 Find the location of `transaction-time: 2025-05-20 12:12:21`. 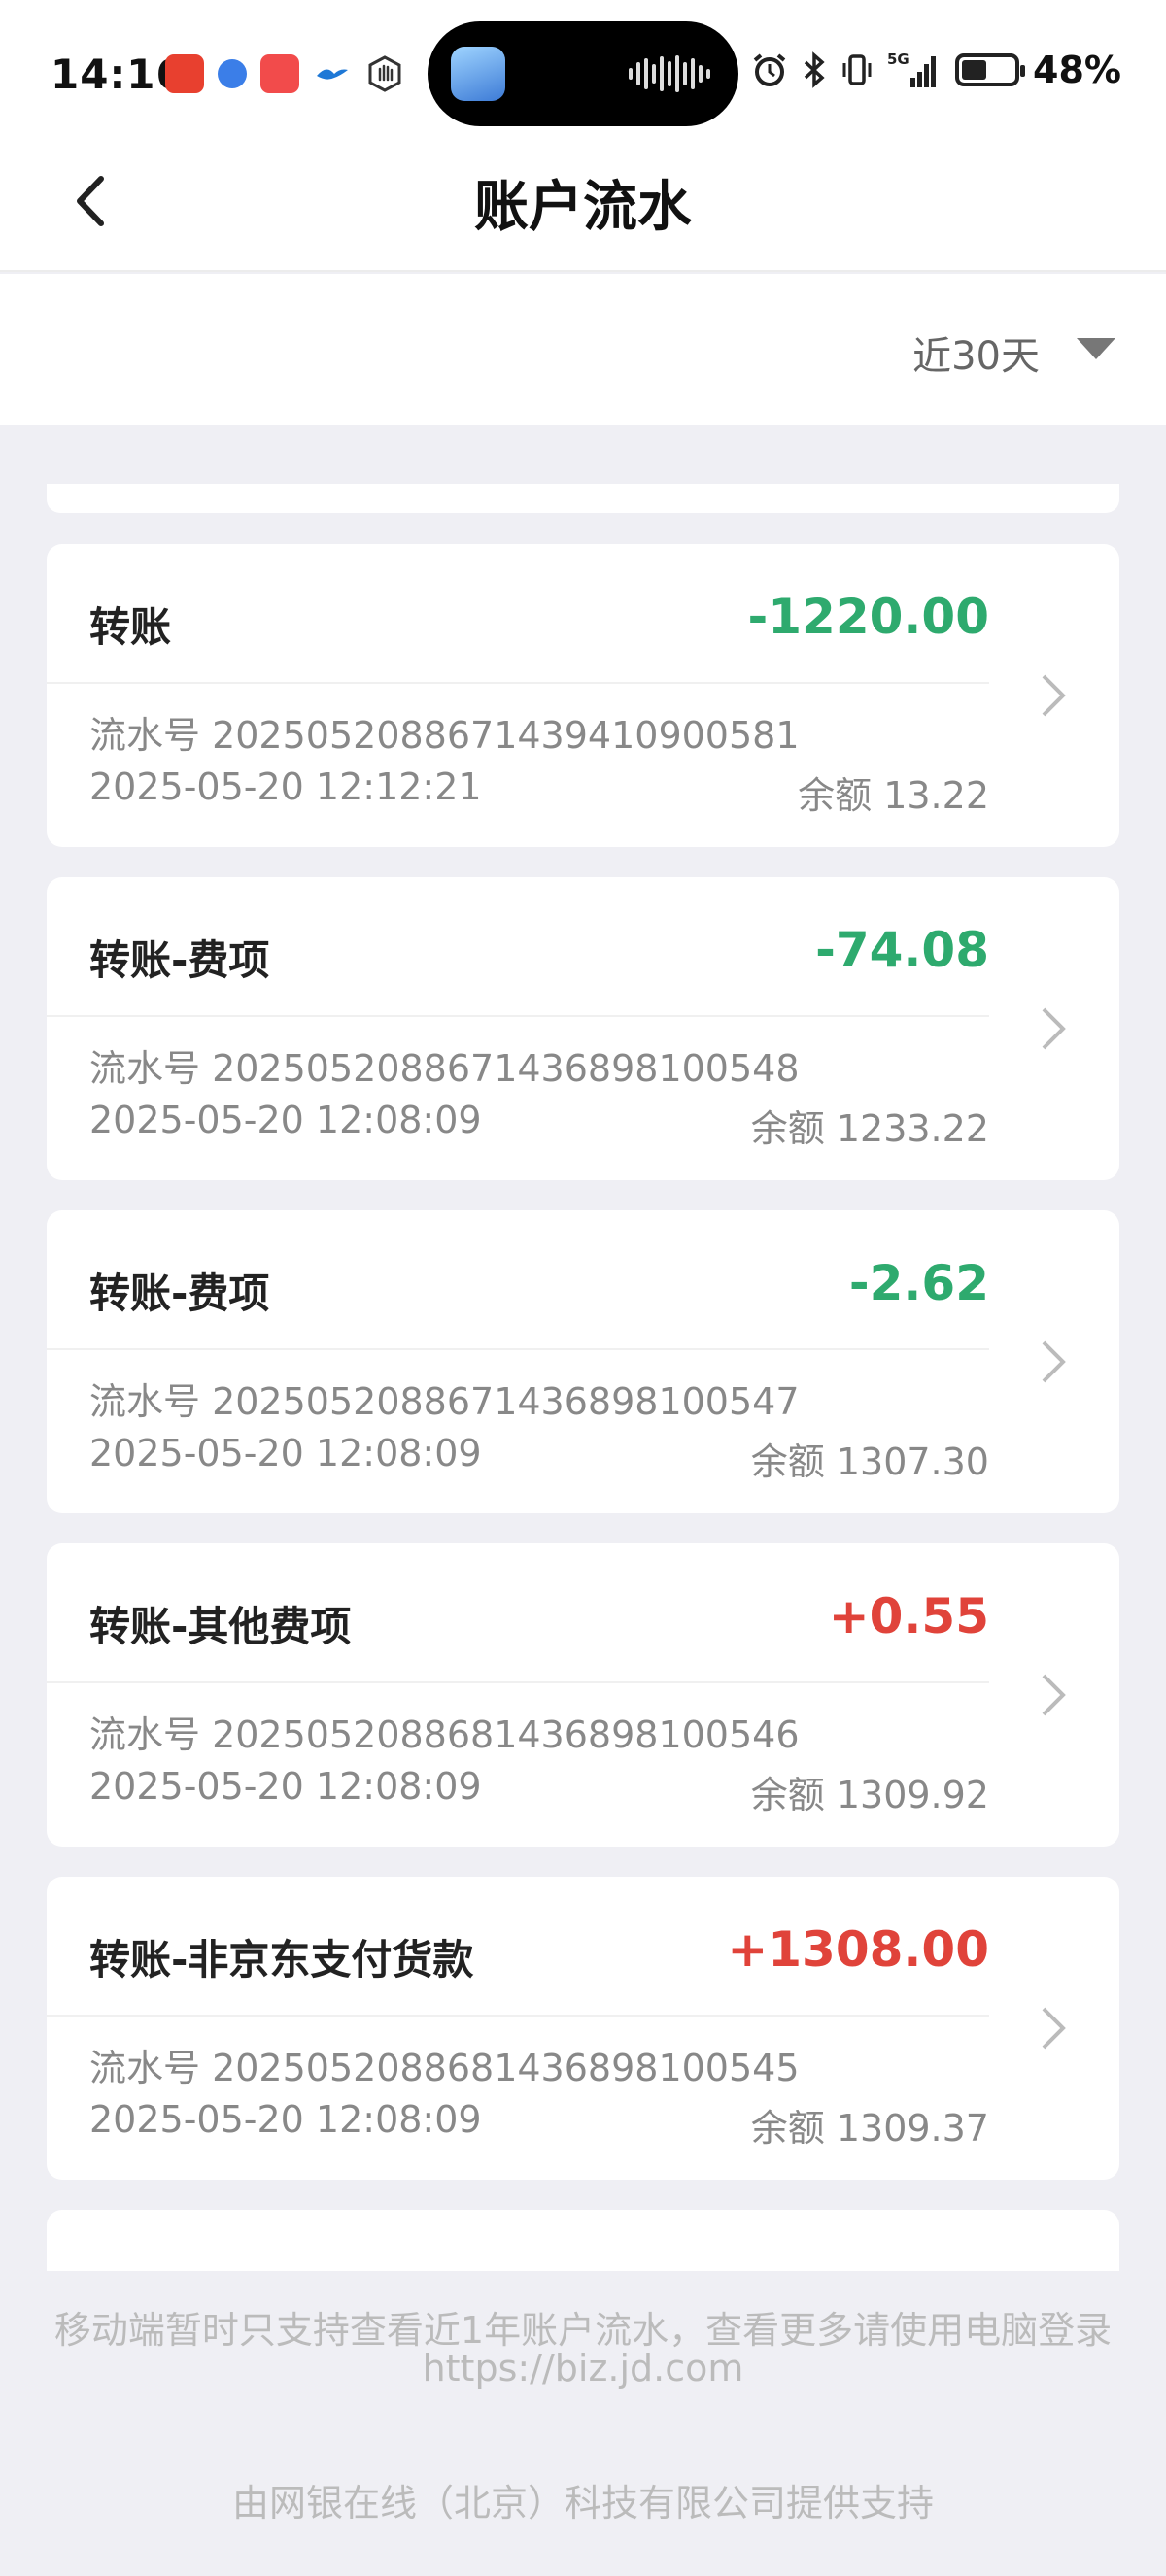

transaction-time: 2025-05-20 12:12:21 is located at coordinates (285, 786).